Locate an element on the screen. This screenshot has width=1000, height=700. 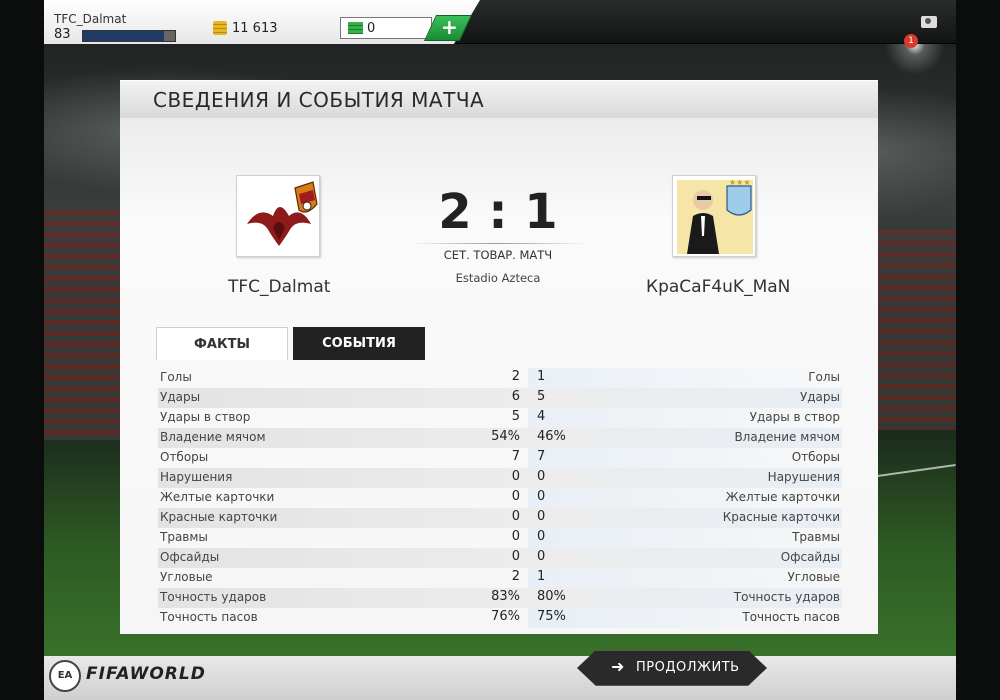
stat-row: Голы 2 1 Голы is located at coordinates (500, 378).